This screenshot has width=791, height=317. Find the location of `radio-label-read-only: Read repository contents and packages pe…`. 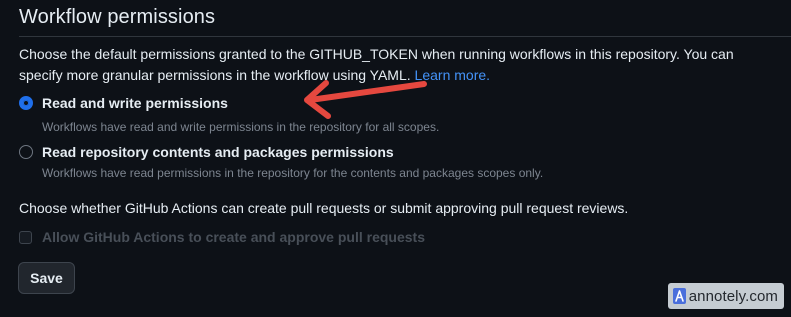

radio-label-read-only: Read repository contents and packages pe… is located at coordinates (218, 152).